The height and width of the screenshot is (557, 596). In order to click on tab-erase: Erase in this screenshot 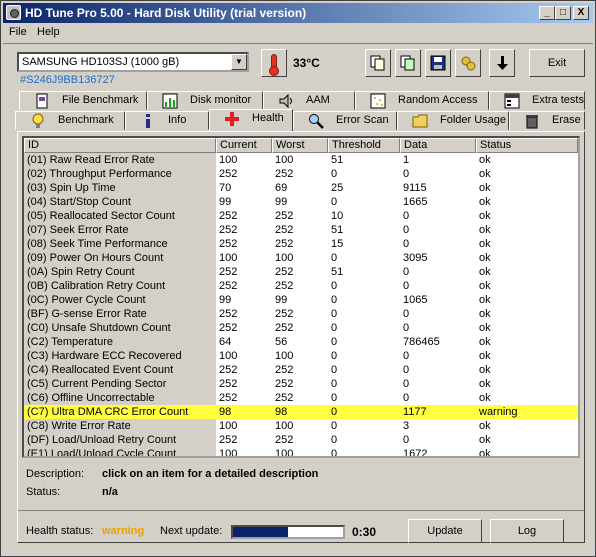, I will do `click(547, 120)`.